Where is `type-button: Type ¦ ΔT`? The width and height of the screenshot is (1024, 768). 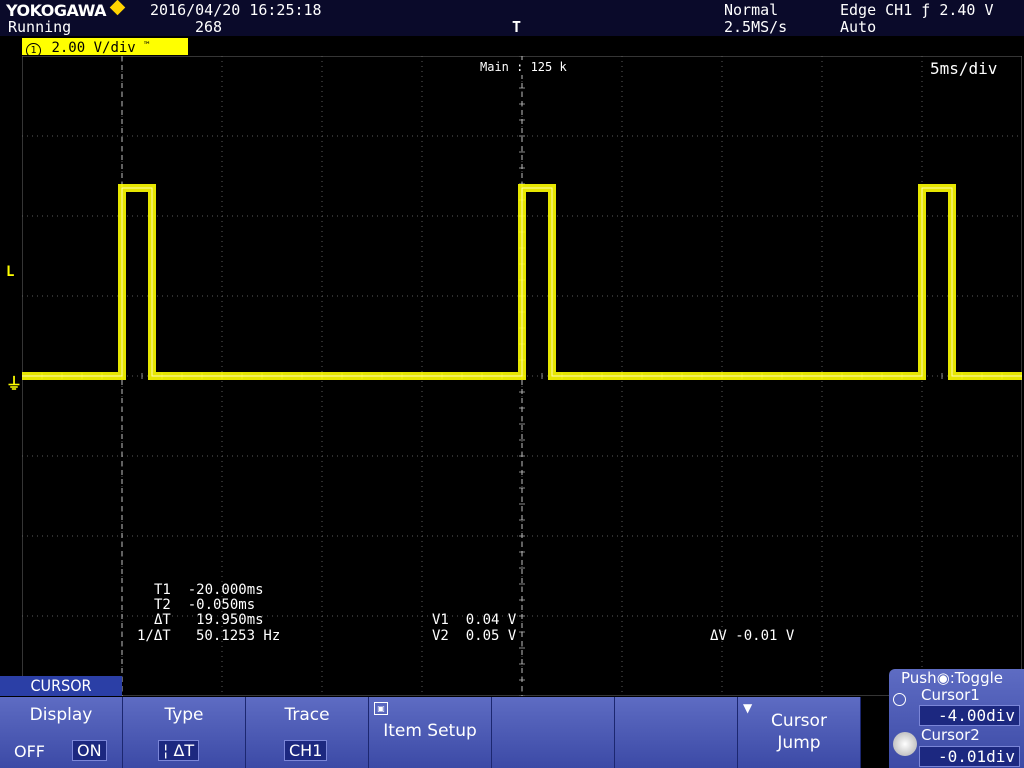 type-button: Type ¦ ΔT is located at coordinates (184, 732).